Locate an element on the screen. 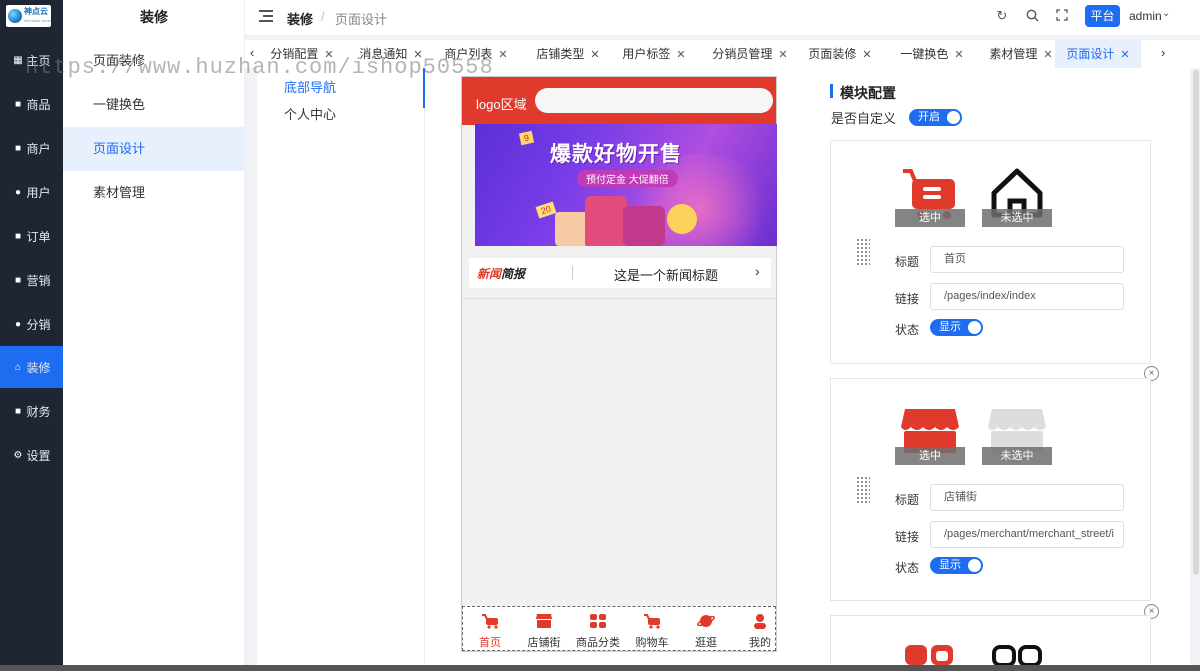 Image resolution: width=1200 pixels, height=671 pixels. sidebar-item: ■ 订单 is located at coordinates (31, 236).